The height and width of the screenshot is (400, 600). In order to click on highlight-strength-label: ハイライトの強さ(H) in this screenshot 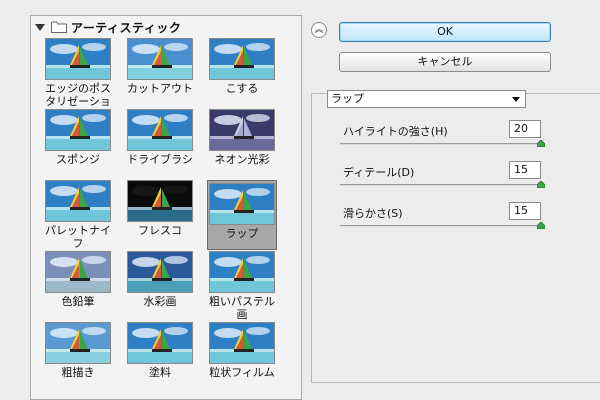, I will do `click(395, 131)`.